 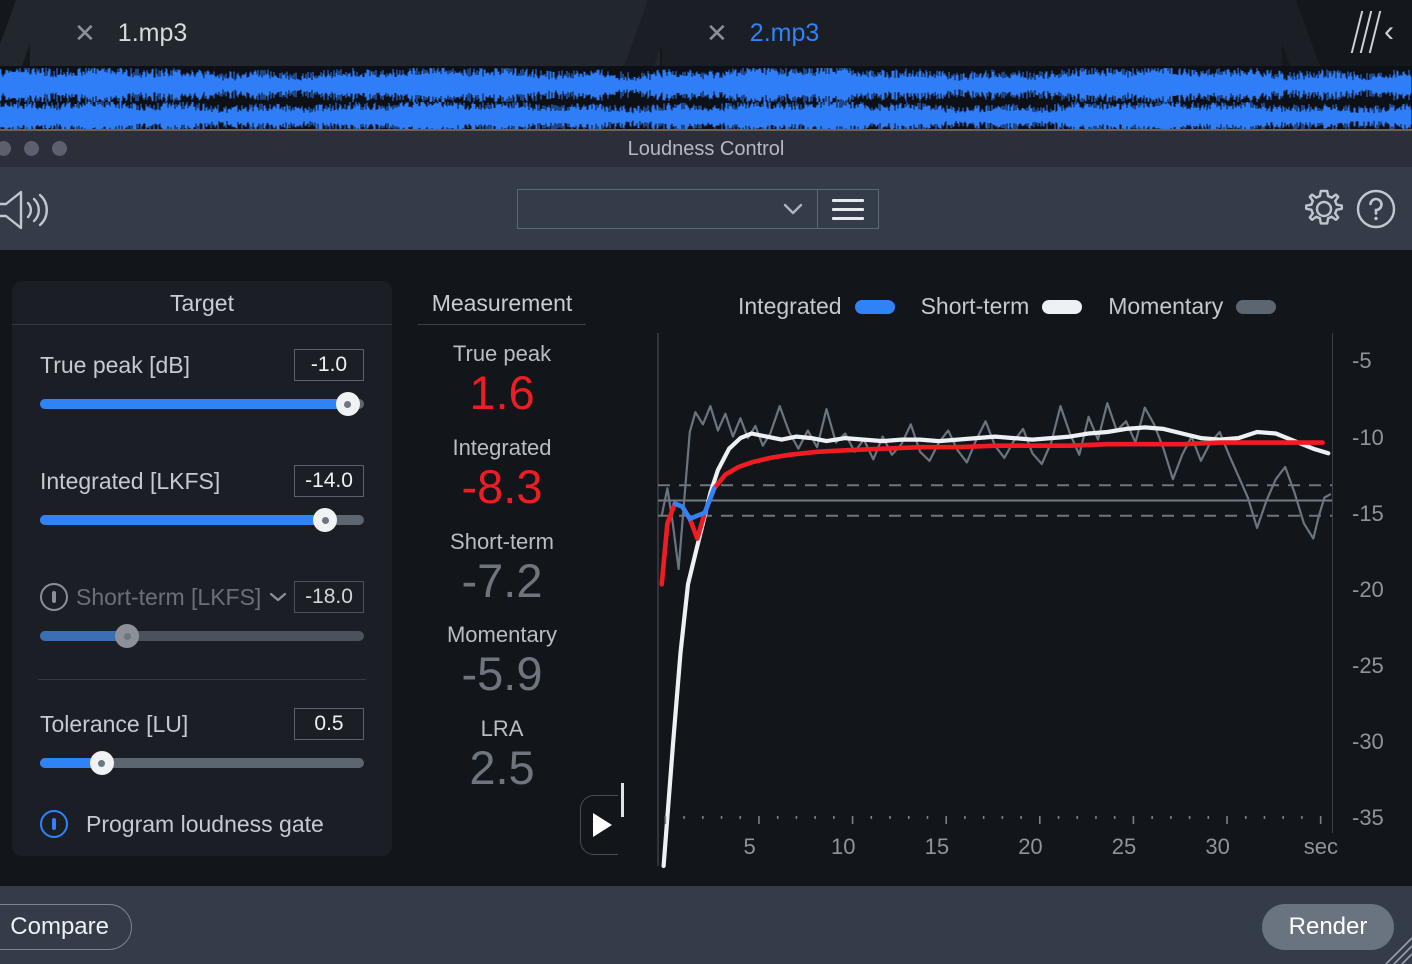 I want to click on y-axis-tick-label: -30, so click(x=1368, y=742).